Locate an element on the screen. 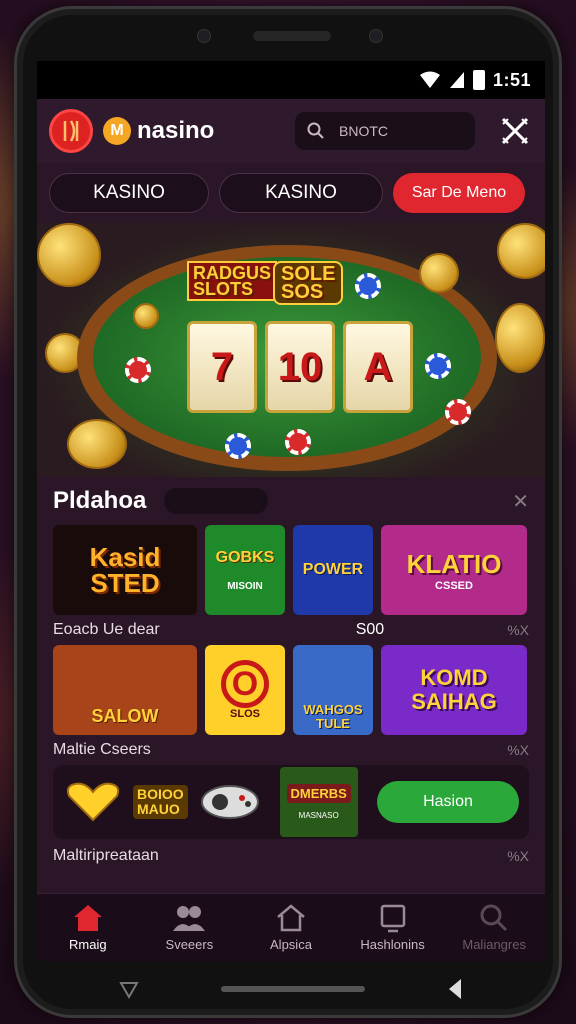 This screenshot has height=1024, width=576. game-tile-title: Kasid STED is located at coordinates (125, 570).